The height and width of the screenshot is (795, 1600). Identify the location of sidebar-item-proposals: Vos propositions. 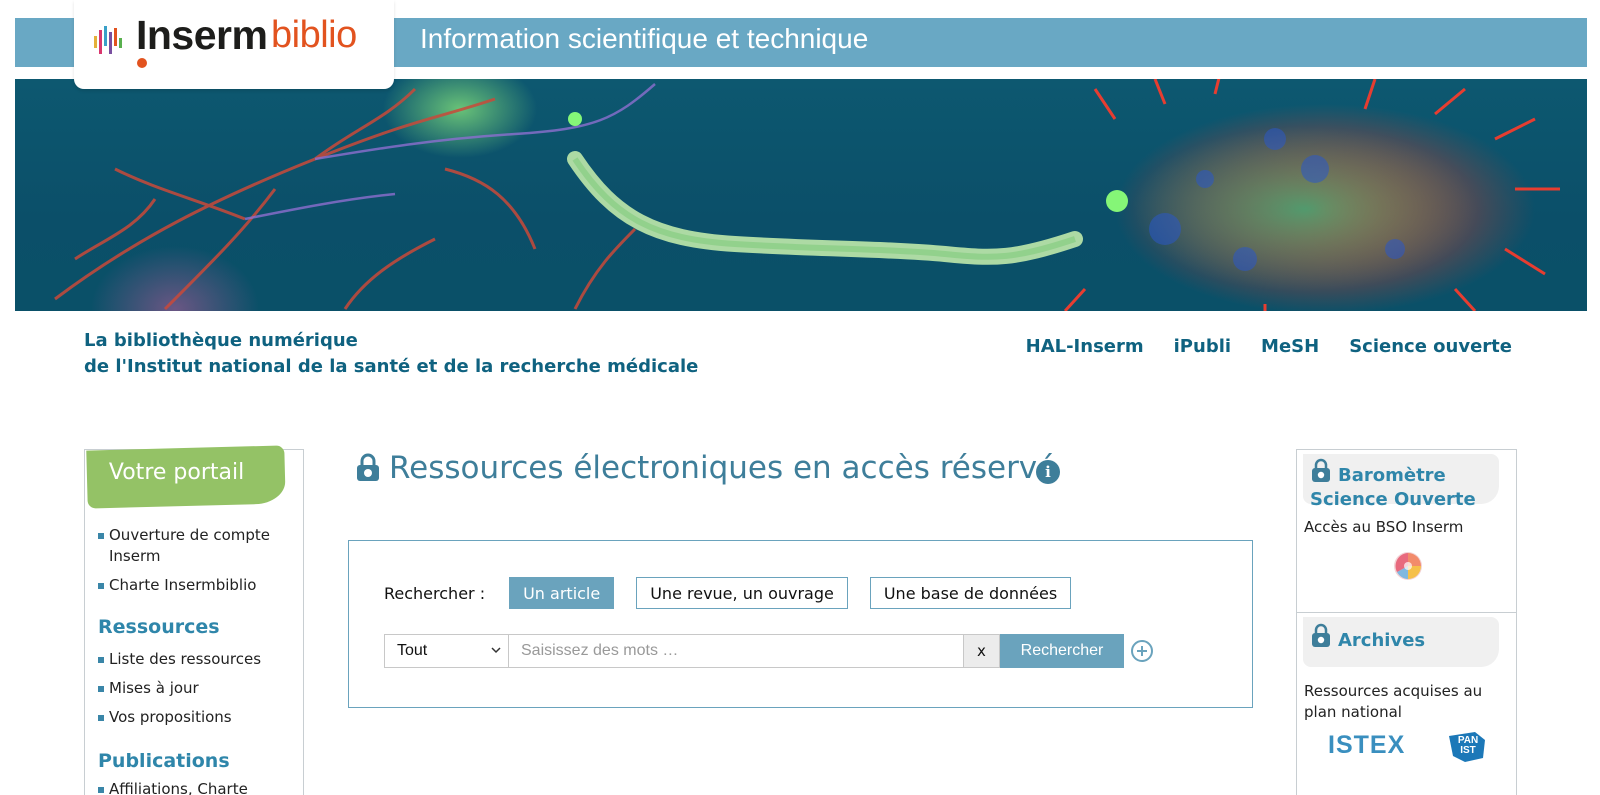
(197, 717).